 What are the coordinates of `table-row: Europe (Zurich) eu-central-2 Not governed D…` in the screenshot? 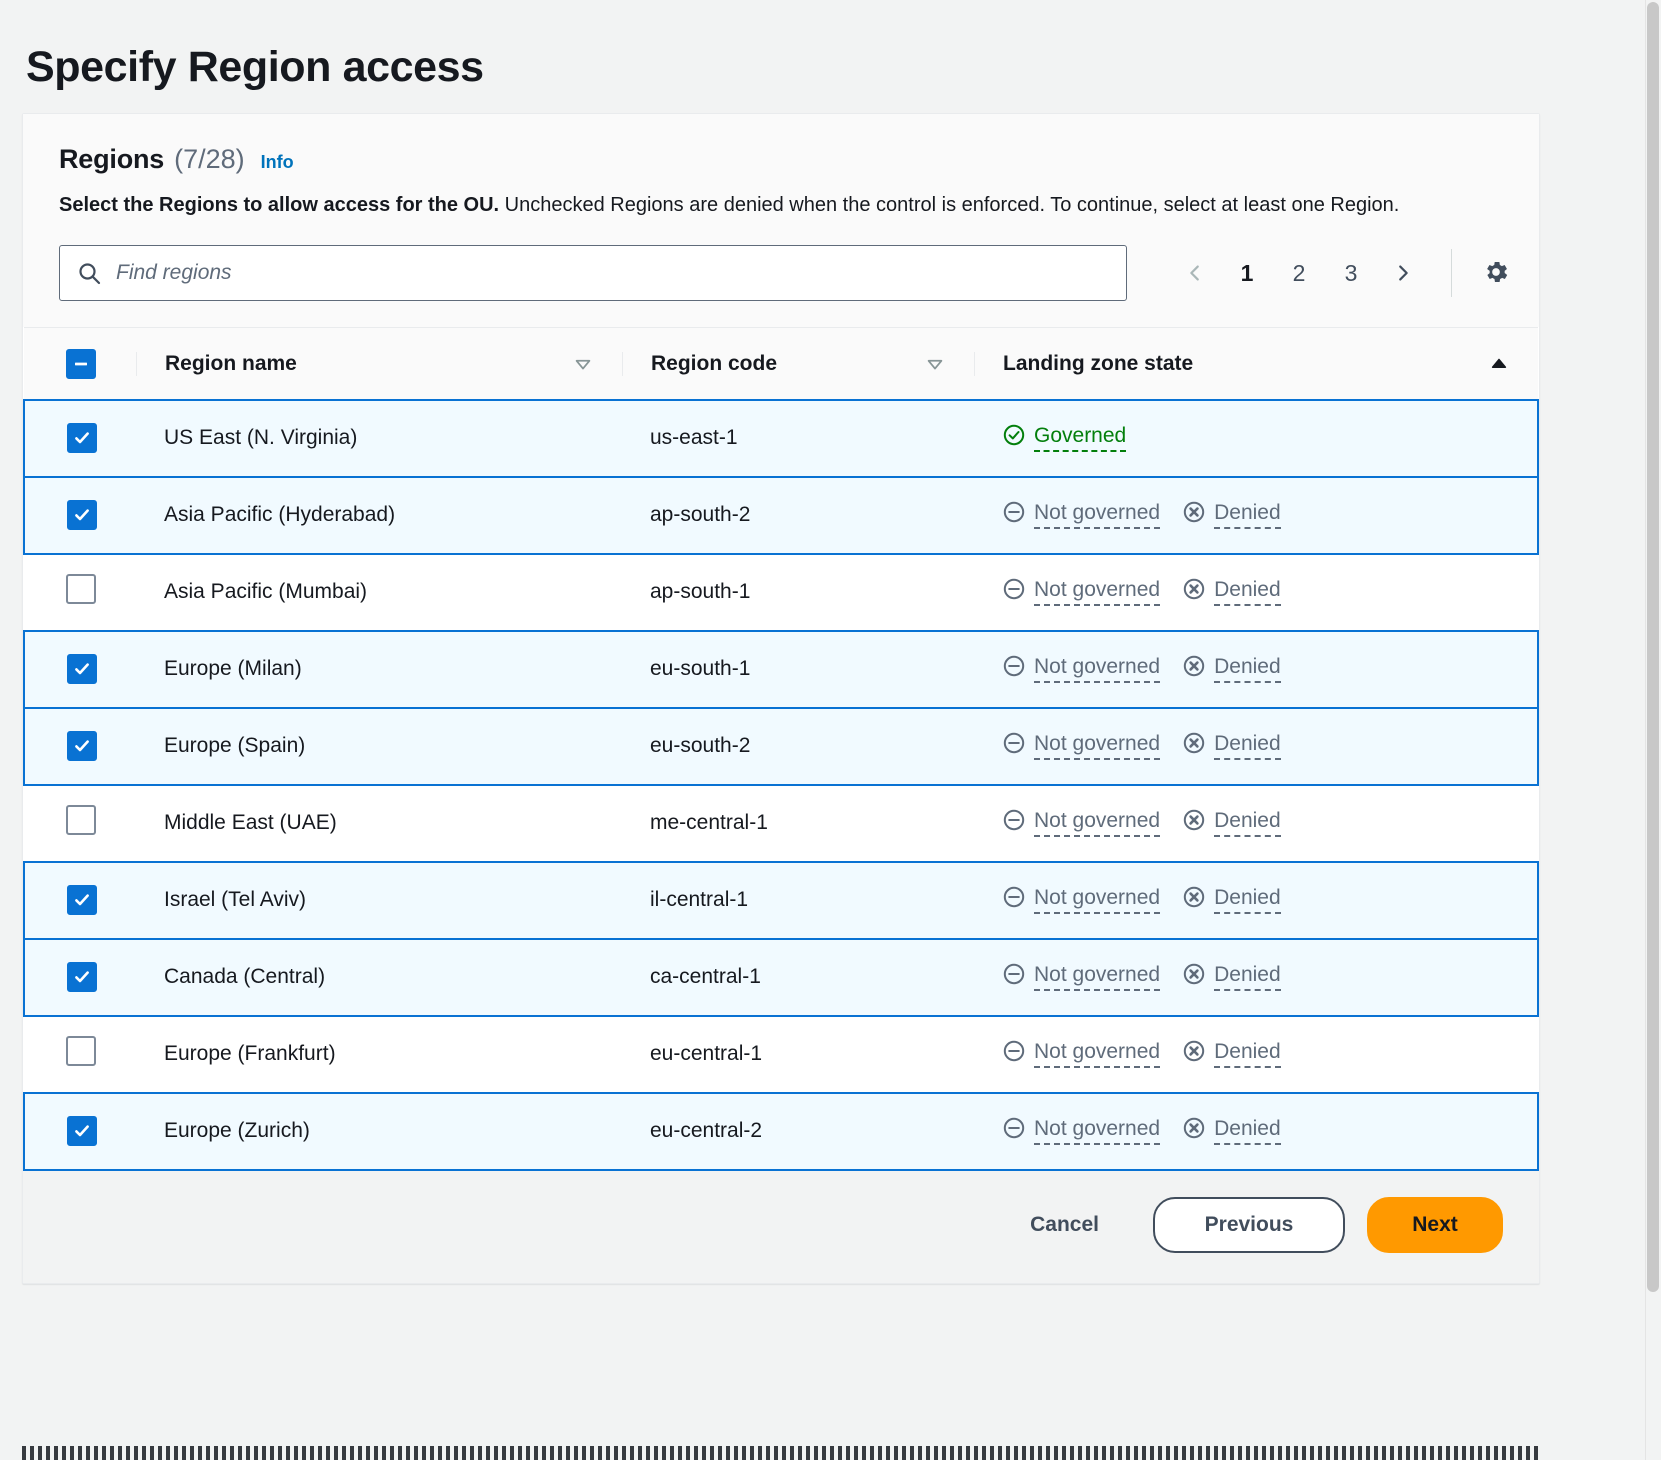 It's located at (781, 1131).